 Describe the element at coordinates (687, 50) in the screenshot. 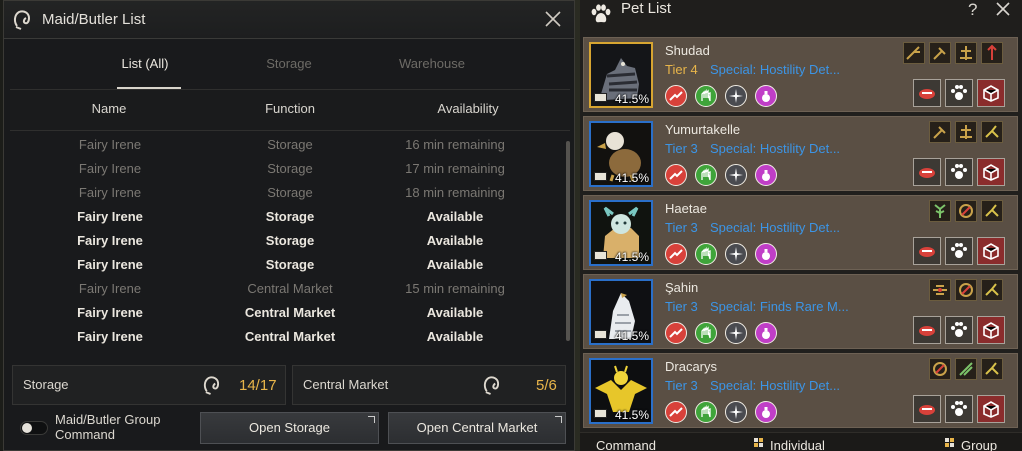

I see `pet-name: Shudad` at that location.